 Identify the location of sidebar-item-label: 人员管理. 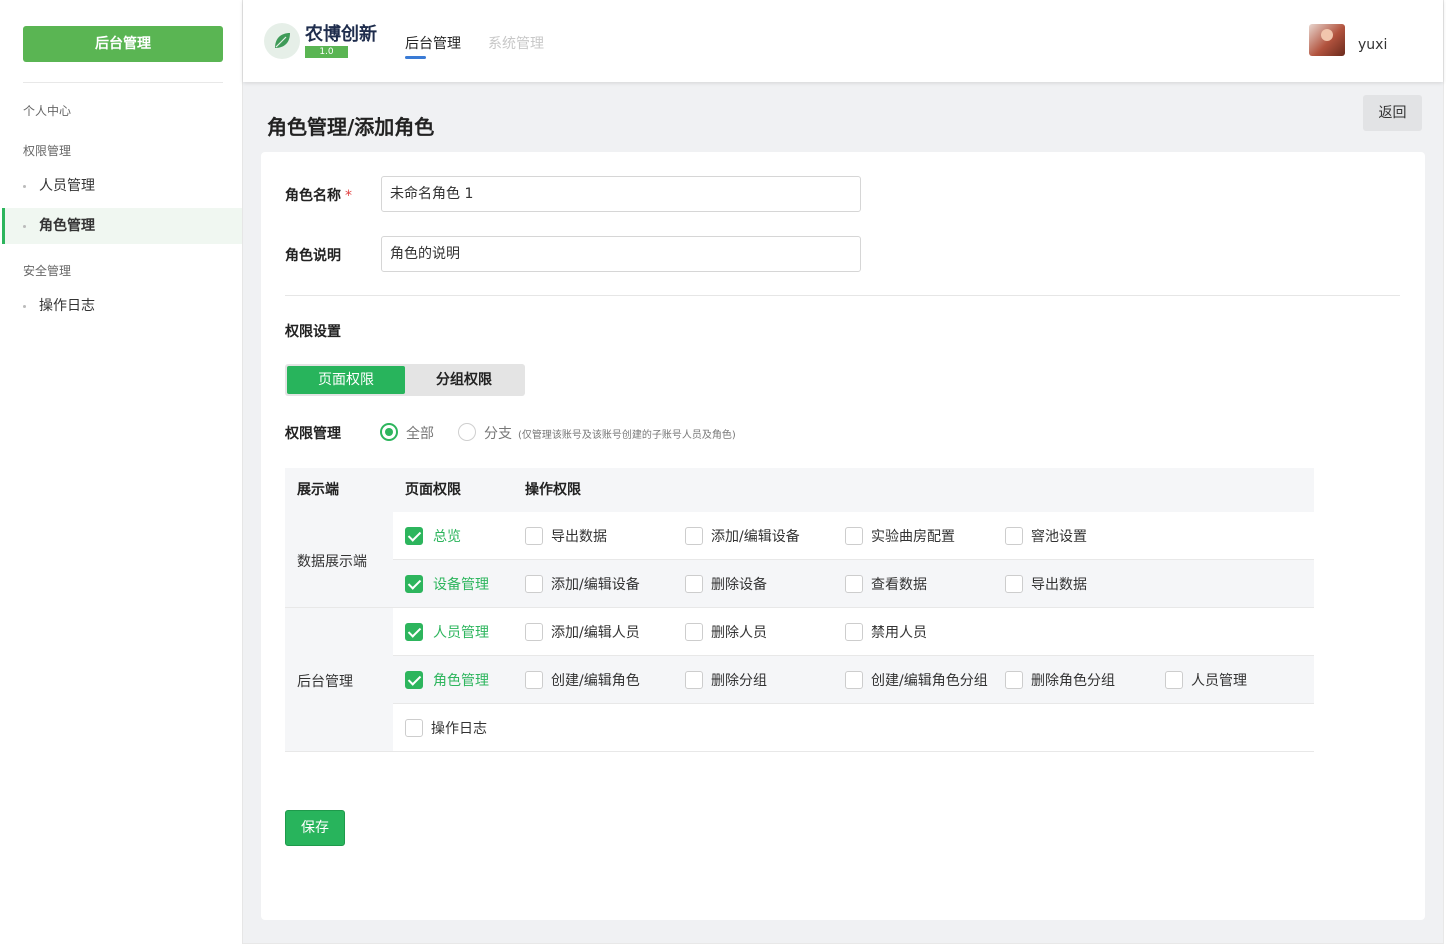
(67, 186).